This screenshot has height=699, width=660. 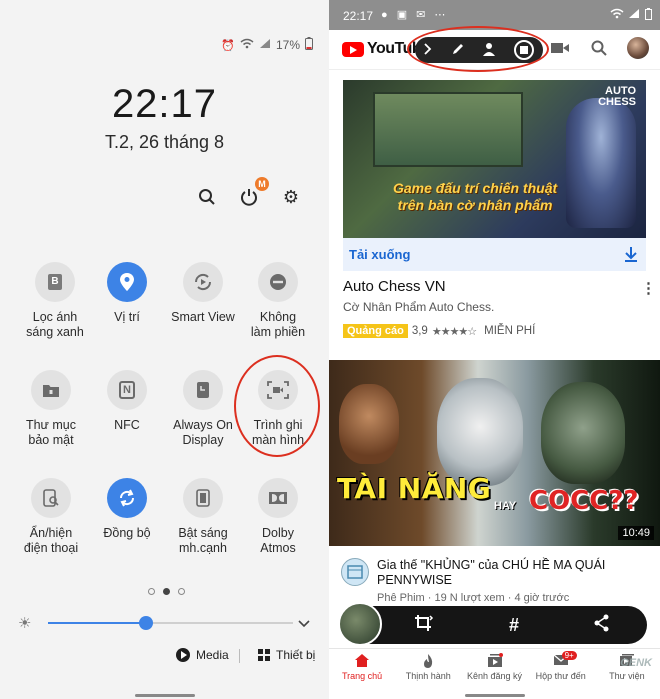 What do you see at coordinates (419, 331) in the screenshot?
I see `rating-value: 3,9` at bounding box center [419, 331].